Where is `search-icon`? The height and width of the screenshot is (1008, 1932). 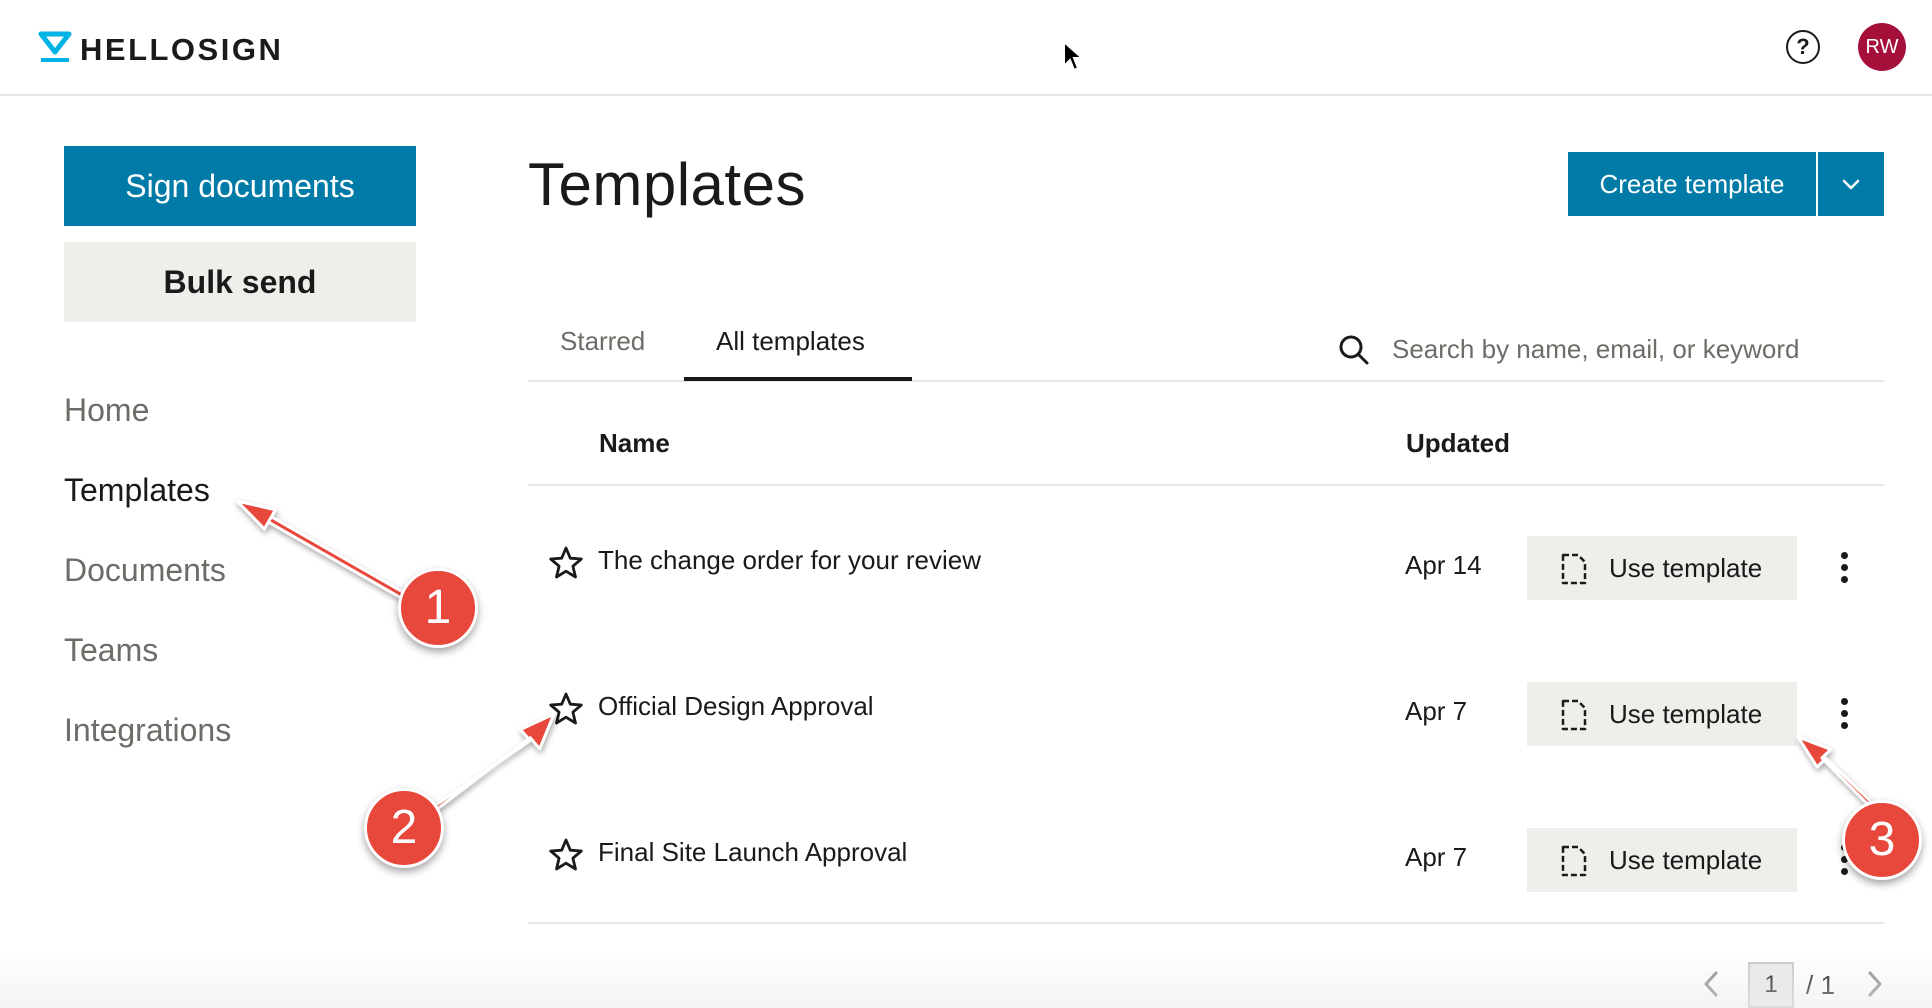 search-icon is located at coordinates (1354, 350).